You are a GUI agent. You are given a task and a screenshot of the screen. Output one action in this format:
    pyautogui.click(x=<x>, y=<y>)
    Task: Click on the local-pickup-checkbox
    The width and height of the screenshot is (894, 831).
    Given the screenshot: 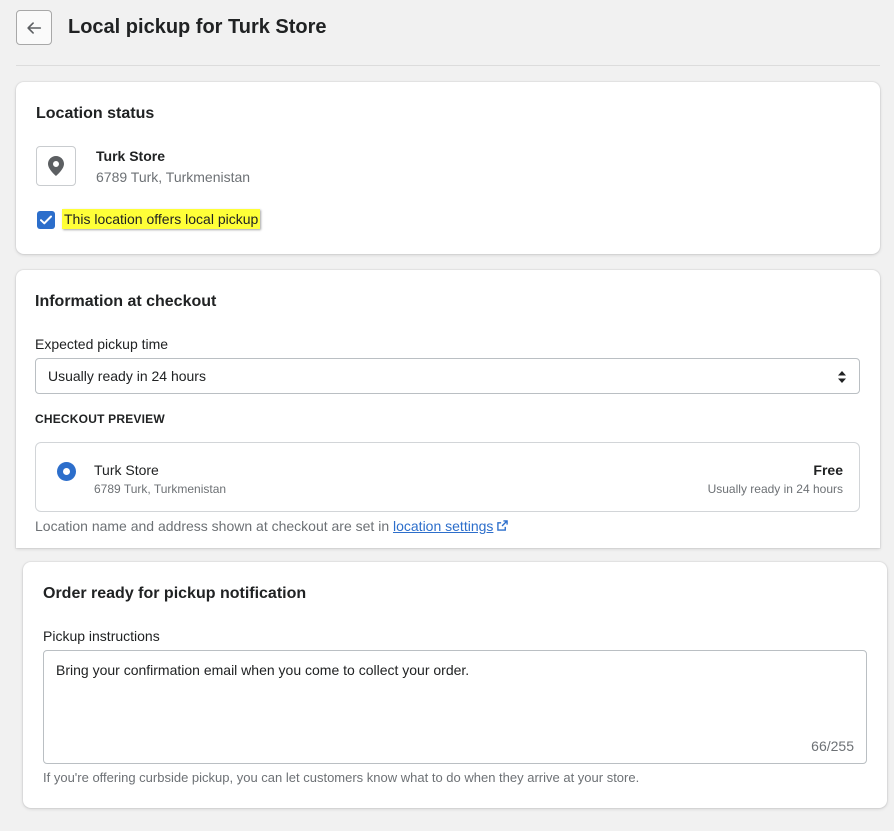 What is the action you would take?
    pyautogui.click(x=46, y=220)
    